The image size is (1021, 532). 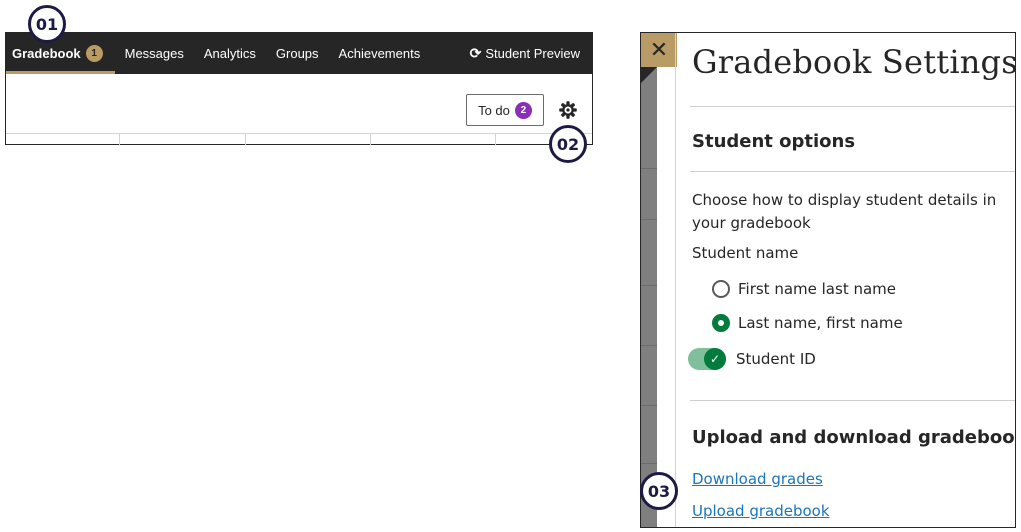 I want to click on tab-achievements: Achievements, so click(x=380, y=53).